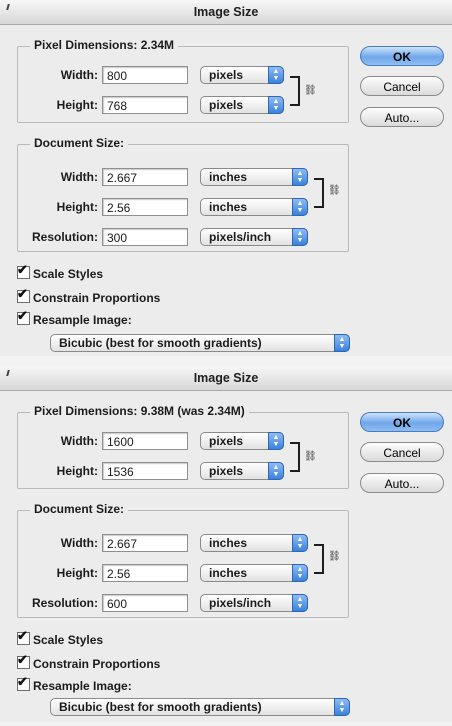 This screenshot has height=726, width=452. I want to click on resolution-input: 300, so click(145, 237).